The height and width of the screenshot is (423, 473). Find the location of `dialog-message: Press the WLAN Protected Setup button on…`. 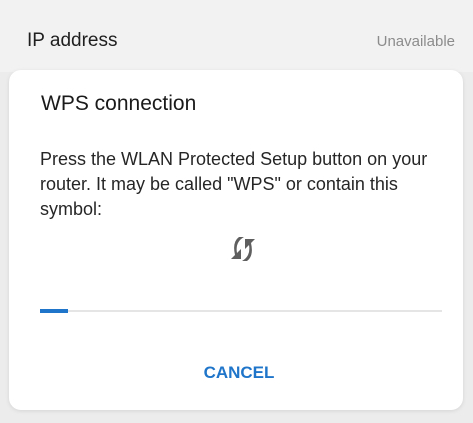

dialog-message: Press the WLAN Protected Setup button on… is located at coordinates (234, 184).